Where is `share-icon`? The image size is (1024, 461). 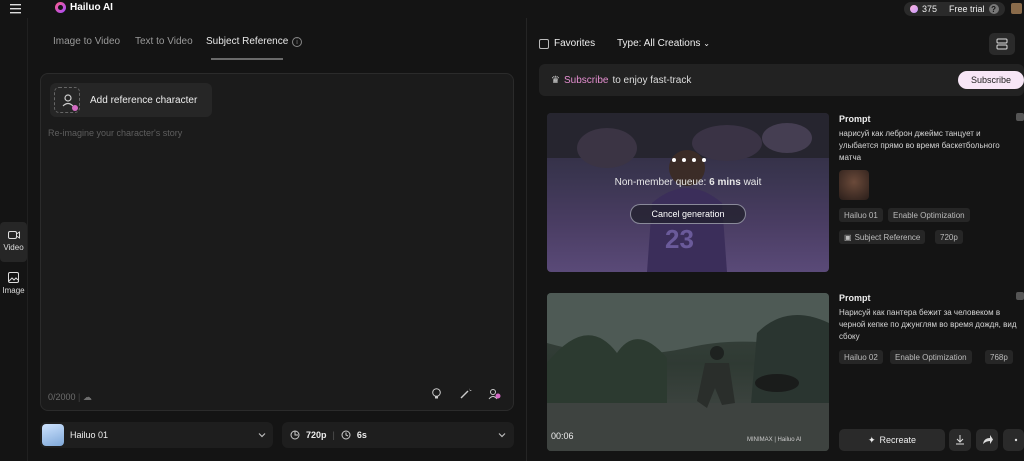 share-icon is located at coordinates (988, 439).